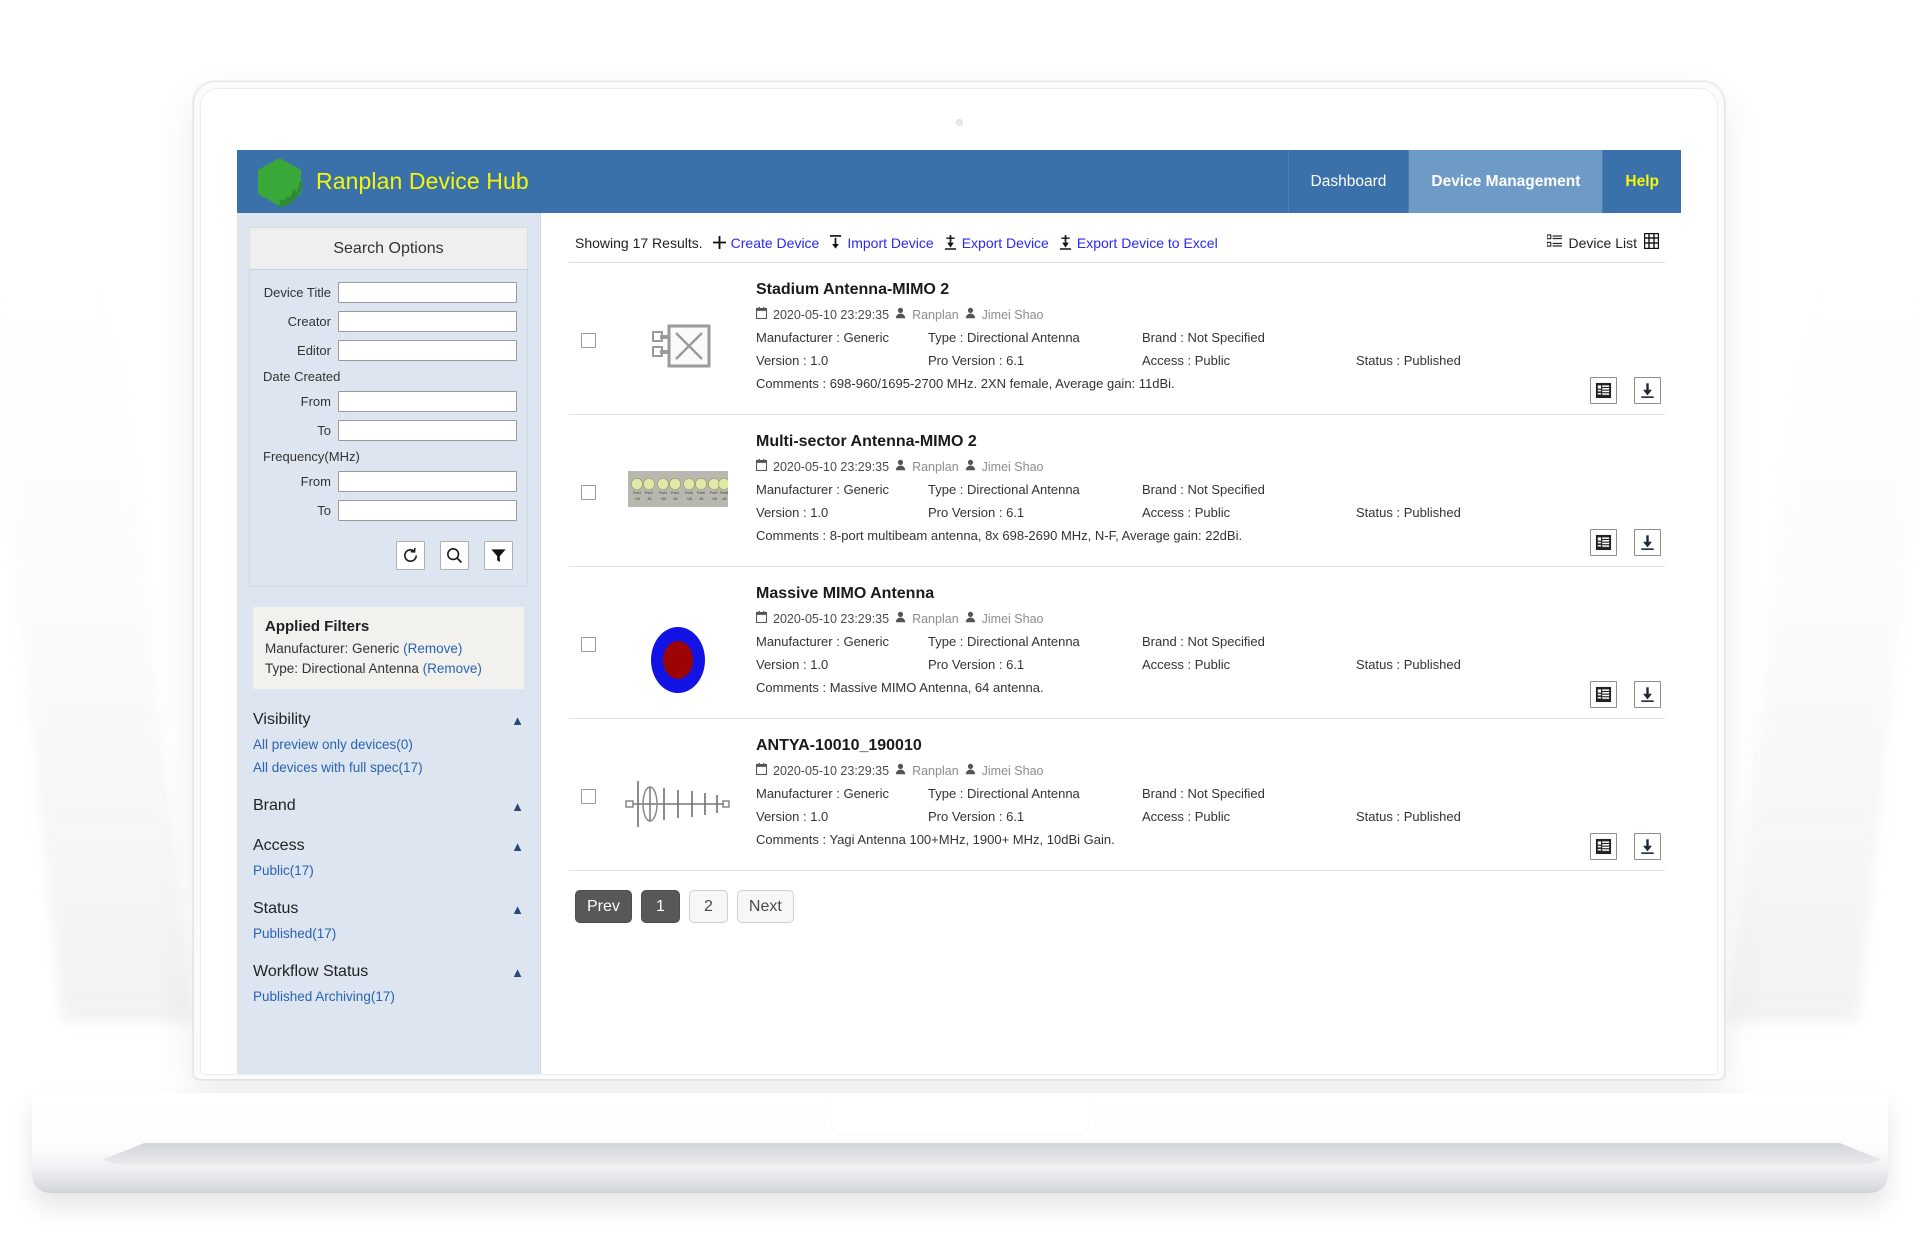 This screenshot has height=1240, width=1920. What do you see at coordinates (427, 401) in the screenshot?
I see `date-from-input` at bounding box center [427, 401].